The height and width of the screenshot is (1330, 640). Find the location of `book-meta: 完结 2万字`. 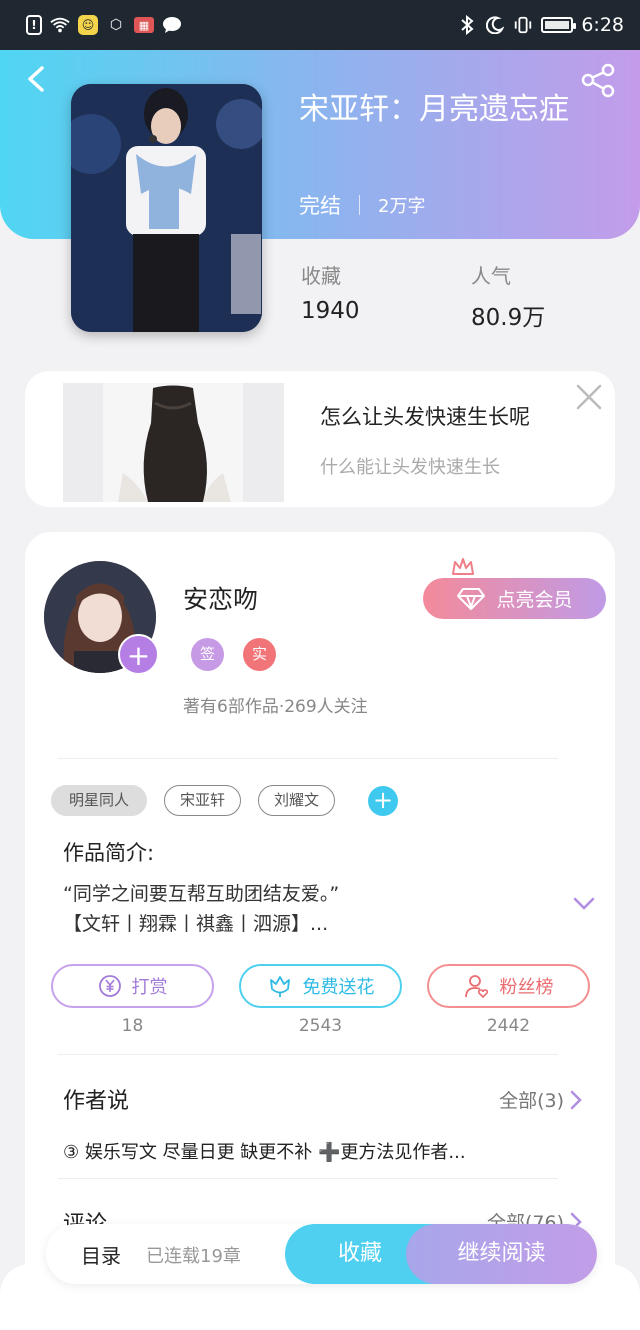

book-meta: 完结 2万字 is located at coordinates (362, 205).